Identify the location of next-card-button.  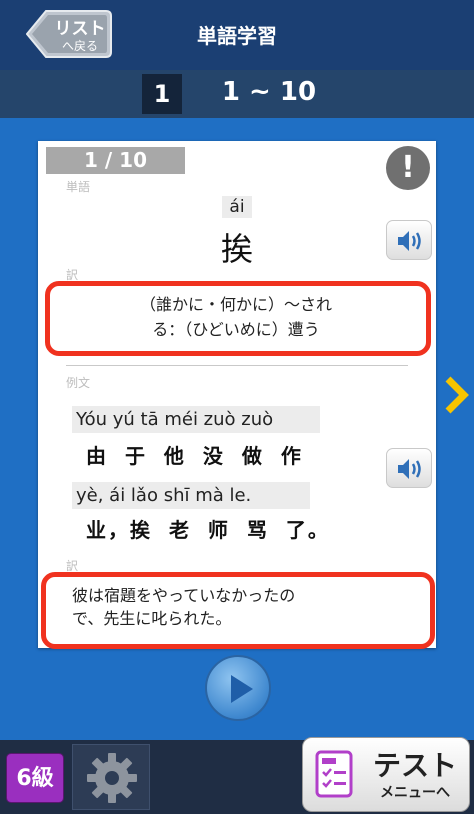
(457, 397).